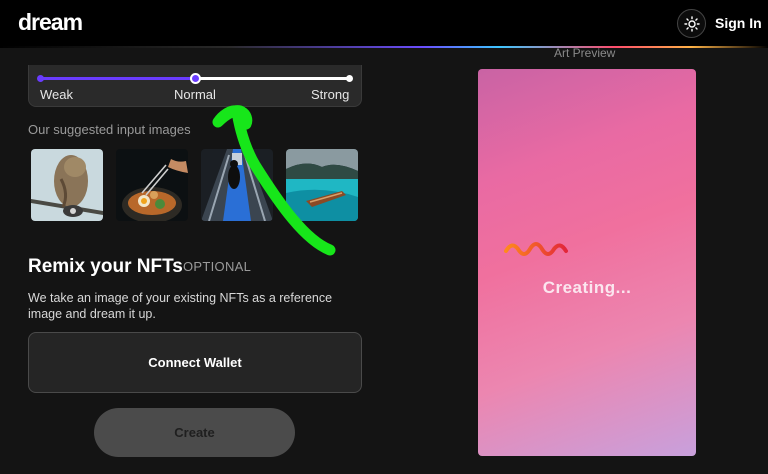 The height and width of the screenshot is (474, 768). What do you see at coordinates (330, 94) in the screenshot?
I see `slider-label-strong: Strong` at bounding box center [330, 94].